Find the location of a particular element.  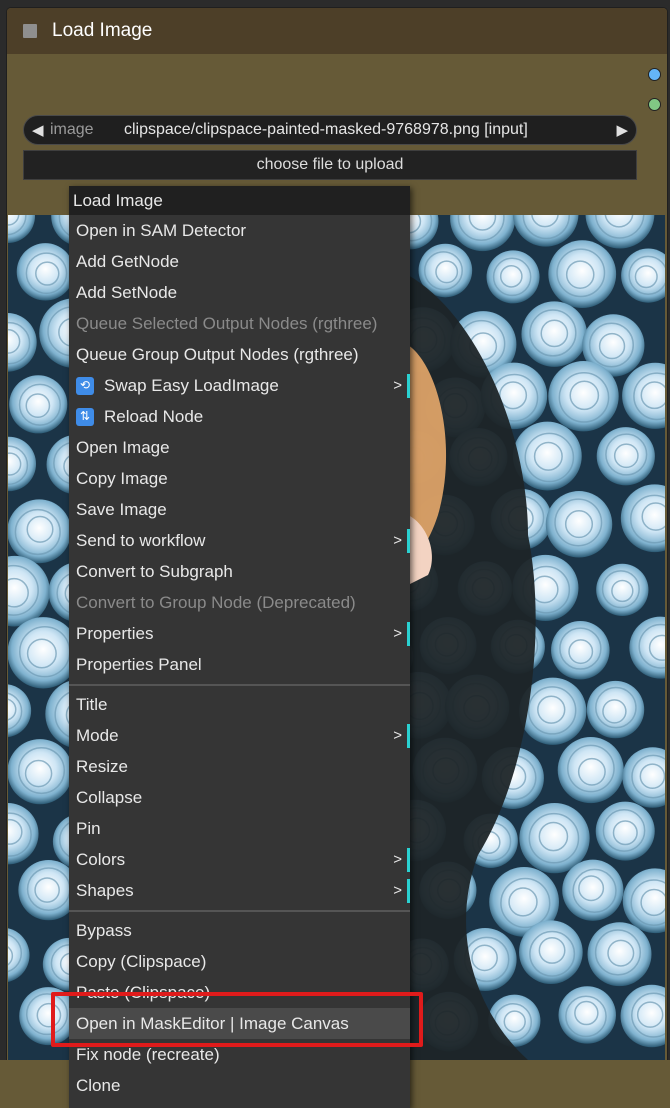

menu-item-properties: Properties > is located at coordinates (239, 633).